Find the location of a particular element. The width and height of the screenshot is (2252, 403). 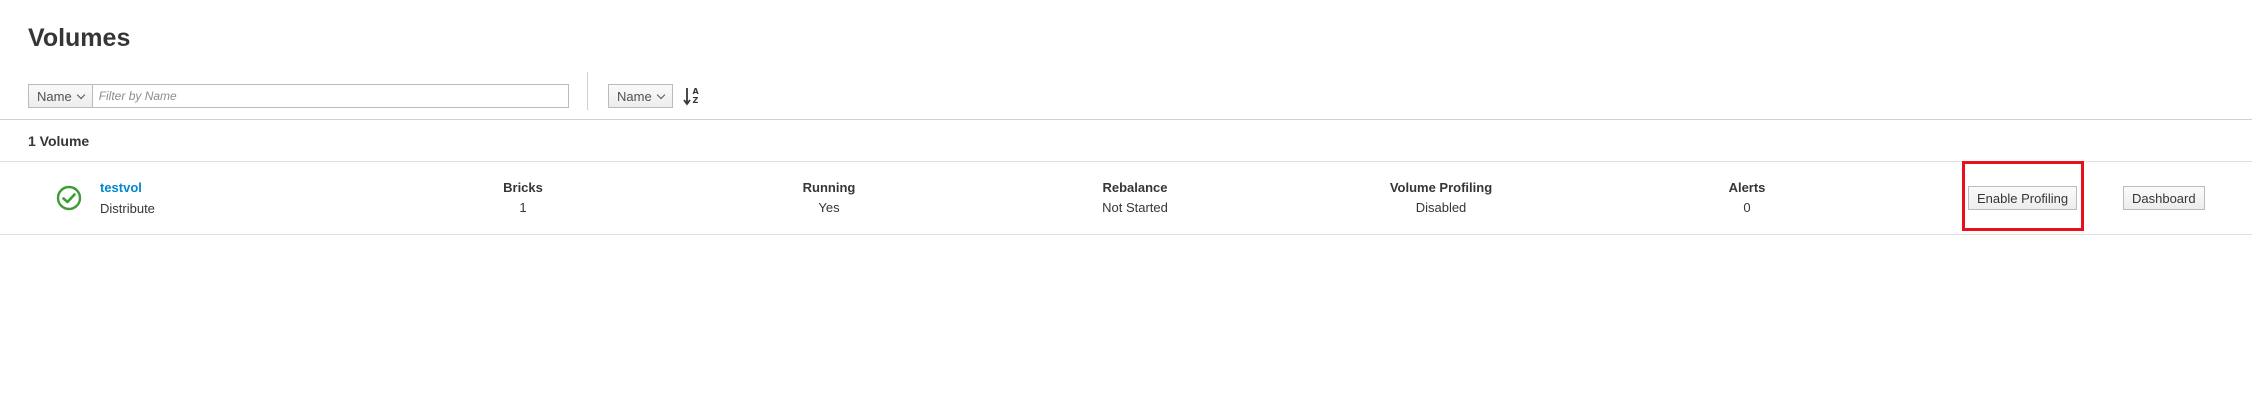

stat-bricks: Bricks 1 is located at coordinates (523, 197).